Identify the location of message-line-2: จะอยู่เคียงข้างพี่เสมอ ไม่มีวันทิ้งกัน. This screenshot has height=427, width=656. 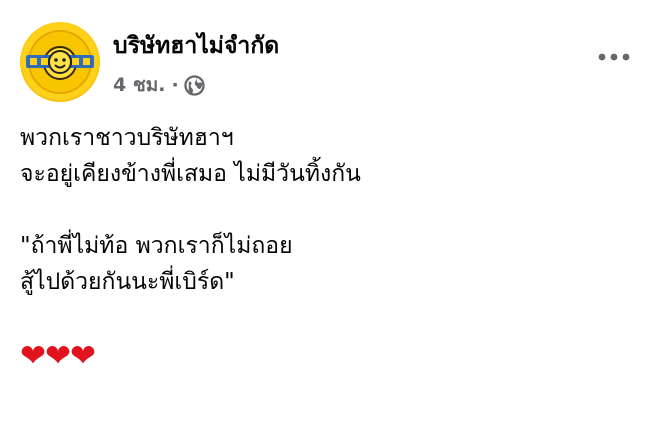
(190, 174).